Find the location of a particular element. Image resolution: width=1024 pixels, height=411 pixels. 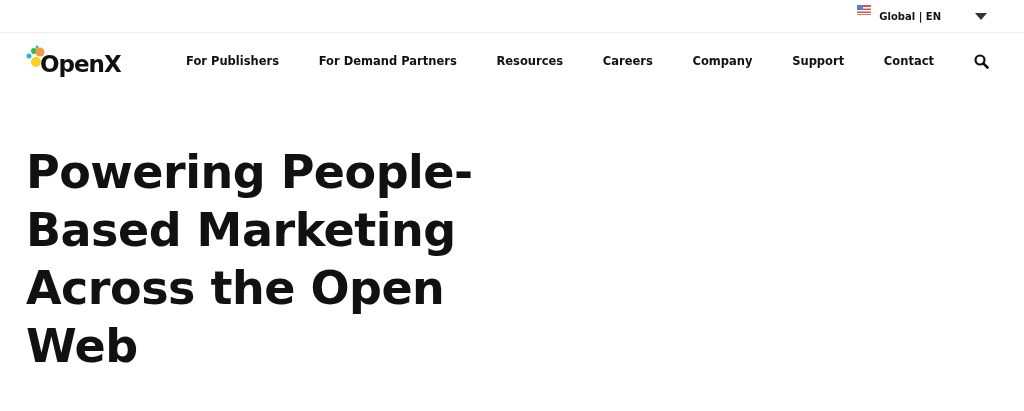

nav-link: Careers is located at coordinates (627, 61).